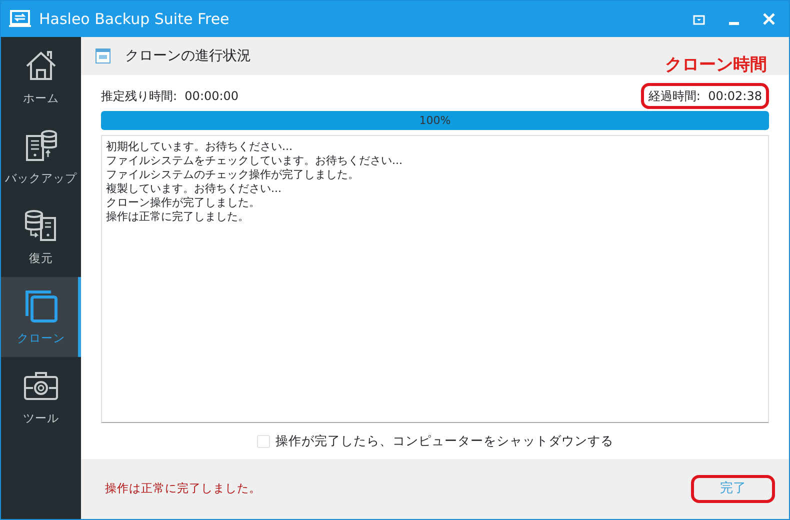 Image resolution: width=790 pixels, height=520 pixels. Describe the element at coordinates (734, 23) in the screenshot. I see `minimize-icon` at that location.